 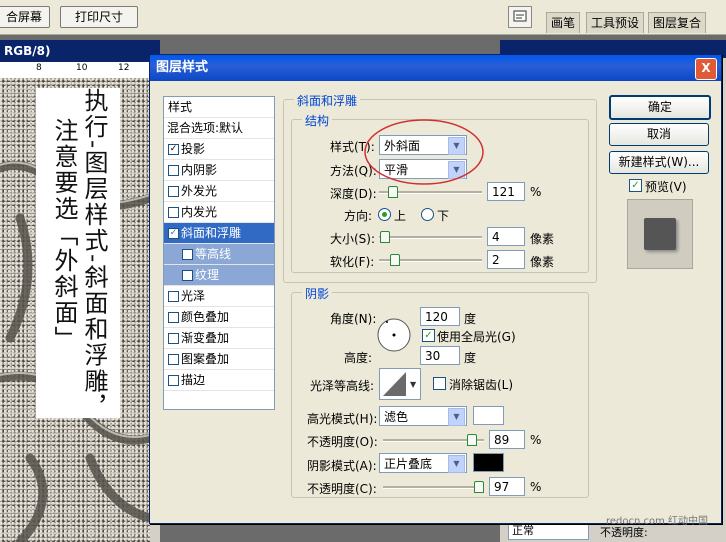 What do you see at coordinates (472, 440) in the screenshot?
I see `highlight-opacity-slider-thumb` at bounding box center [472, 440].